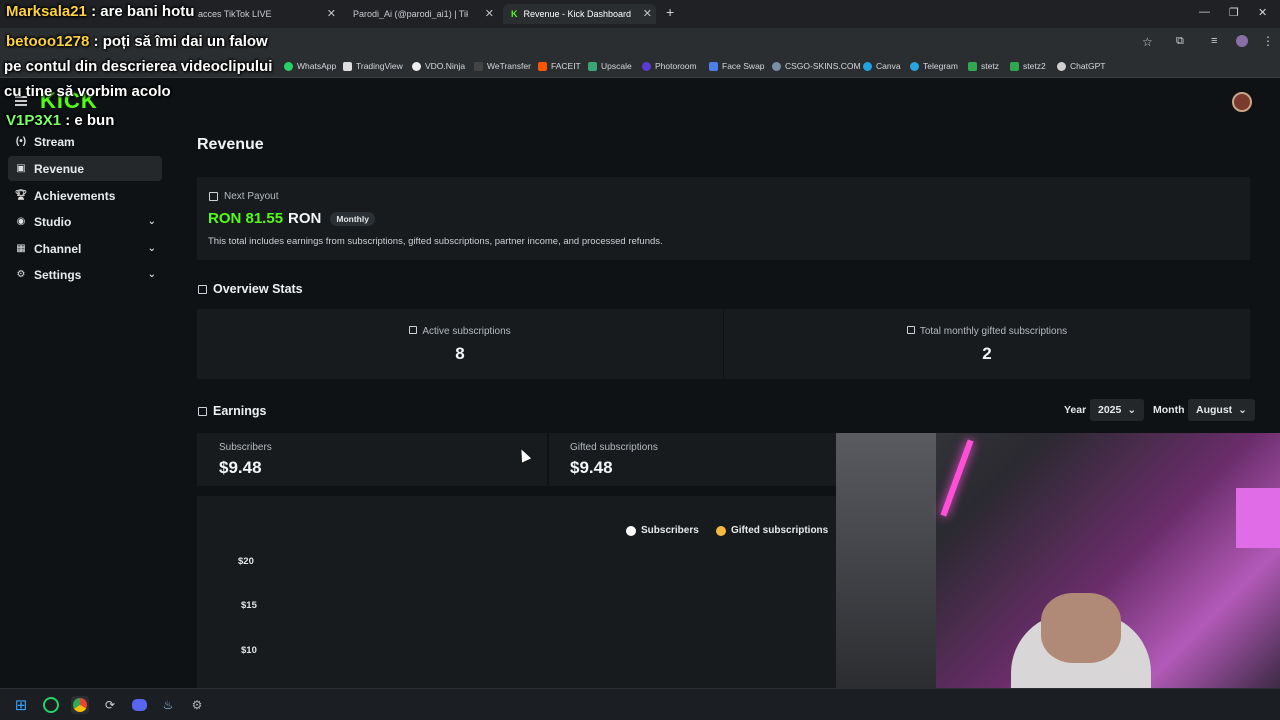 This screenshot has height=720, width=1280. I want to click on tab-tiktok-live: acces TikTok LIVE ✕, so click(265, 14).